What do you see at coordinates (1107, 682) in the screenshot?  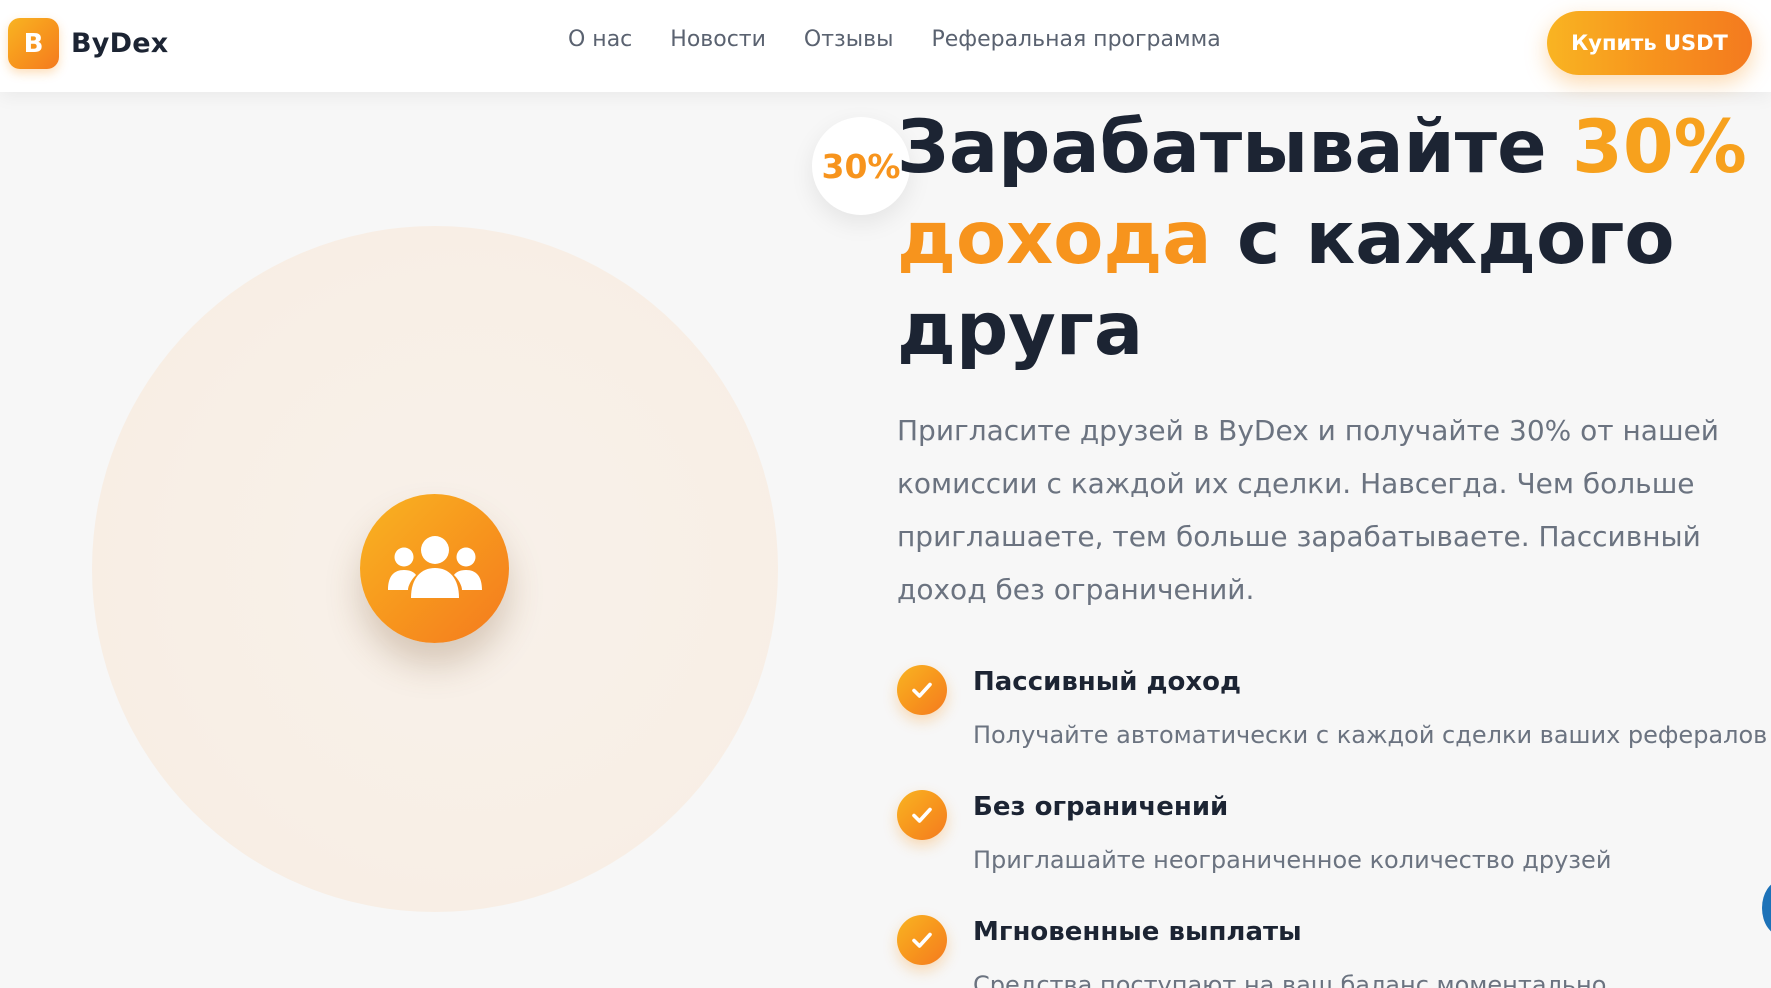 I see `feature-title: Пассивный доход` at bounding box center [1107, 682].